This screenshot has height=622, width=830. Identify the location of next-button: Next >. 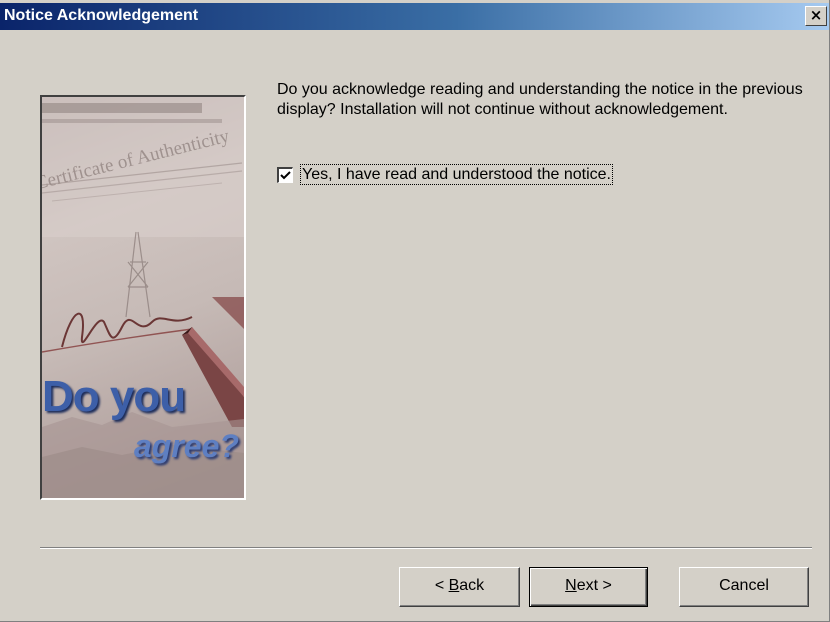
(588, 587).